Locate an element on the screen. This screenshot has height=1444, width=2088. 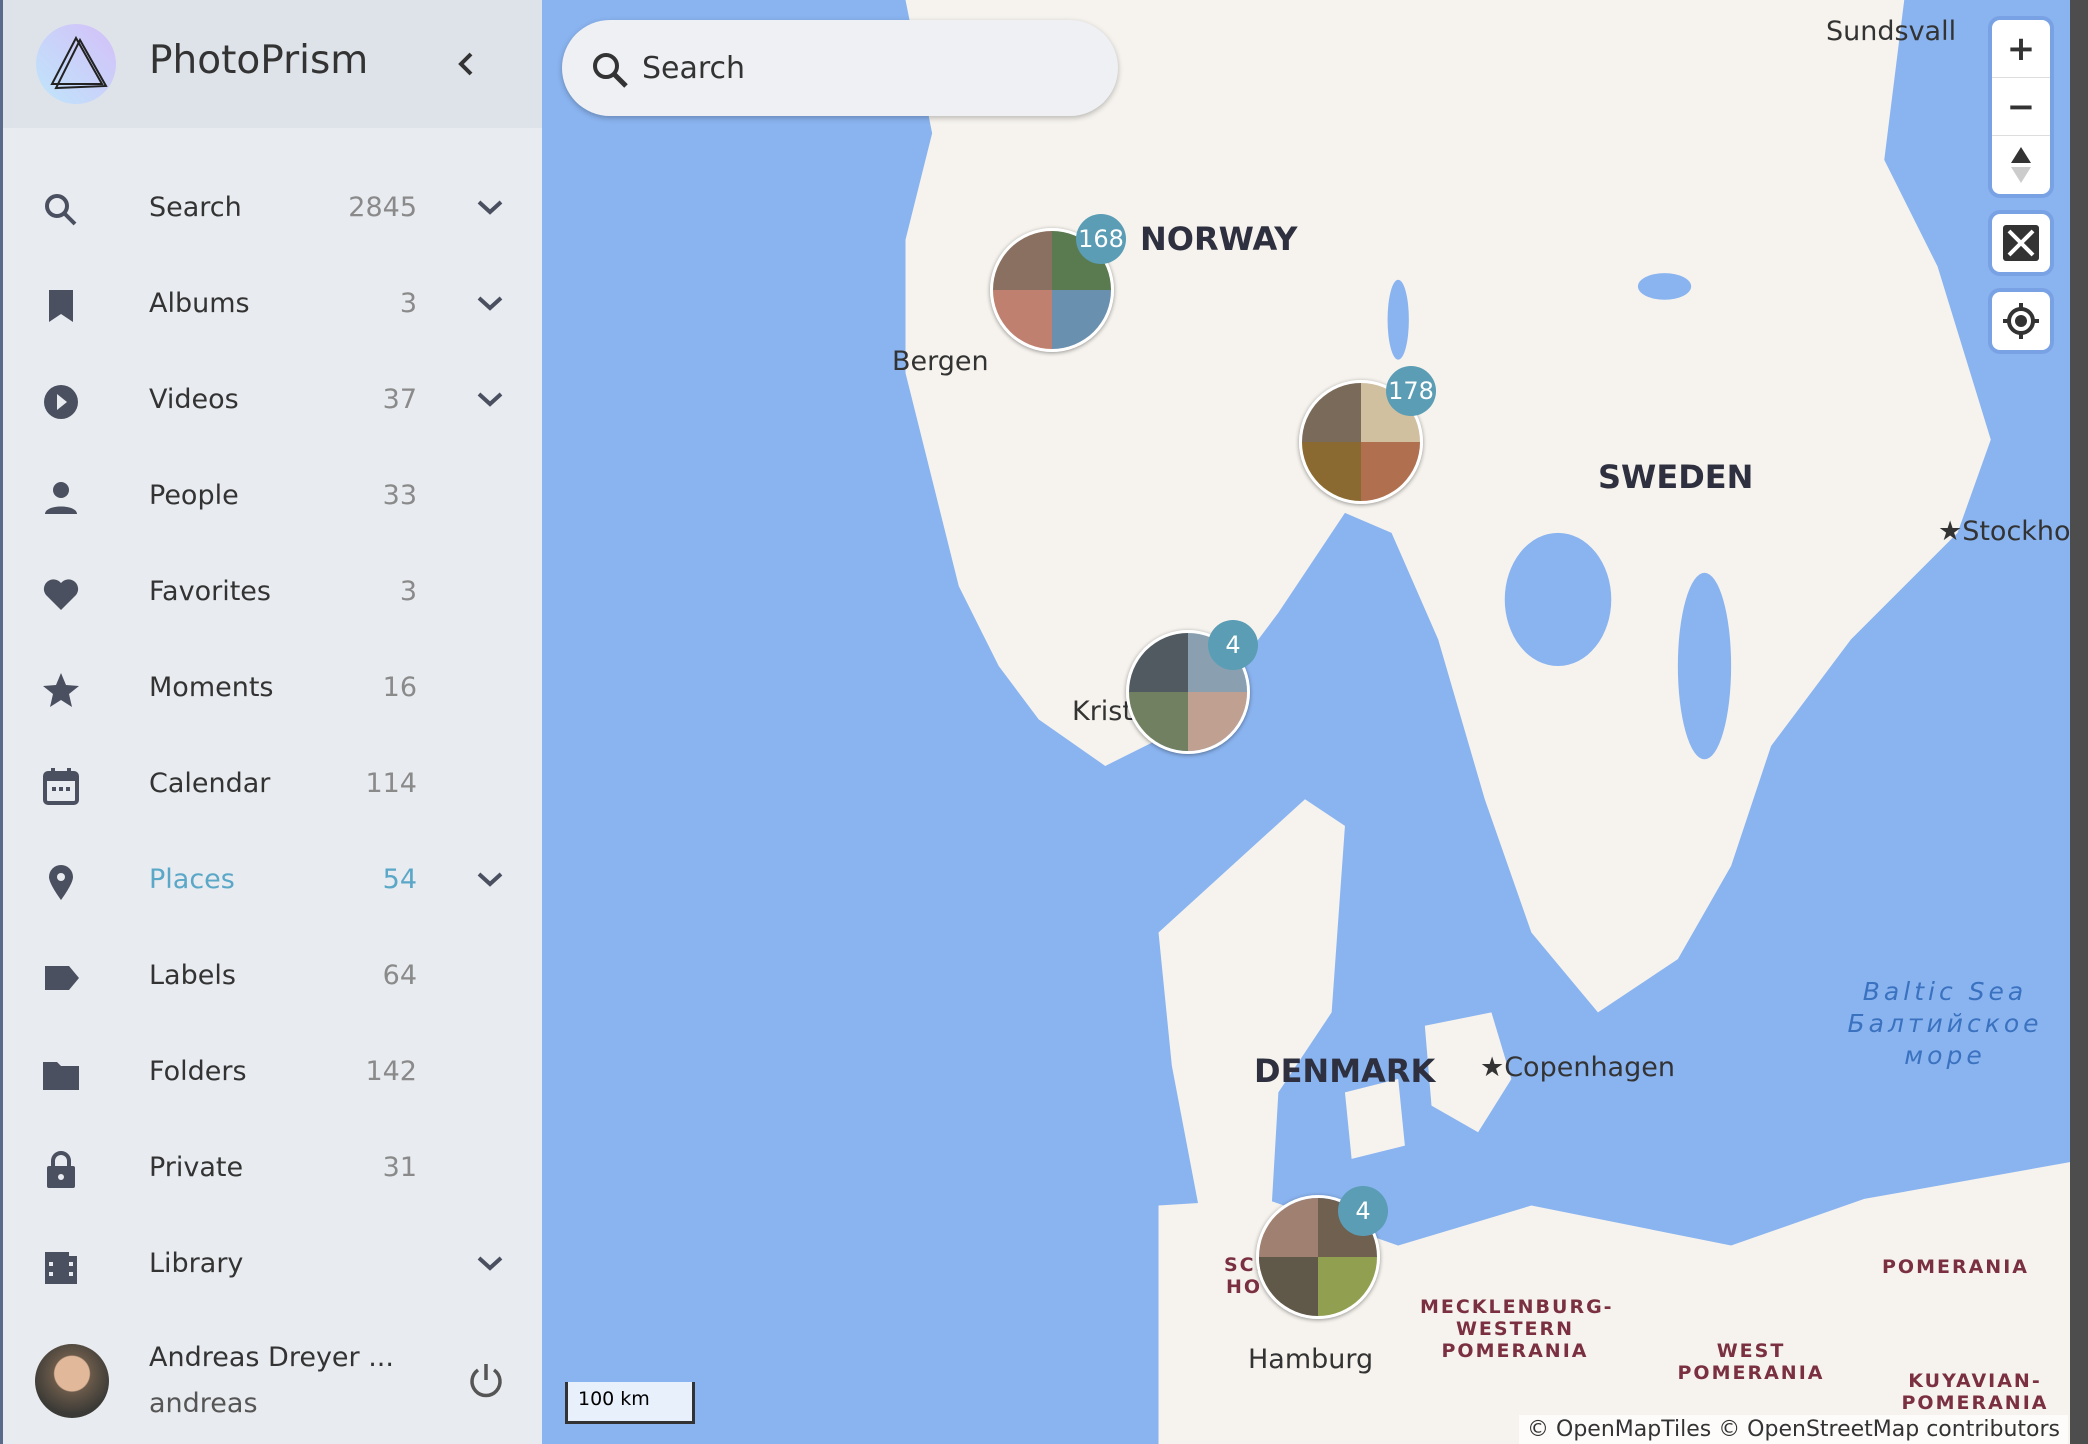
map-scale: 100 km is located at coordinates (630, 1403).